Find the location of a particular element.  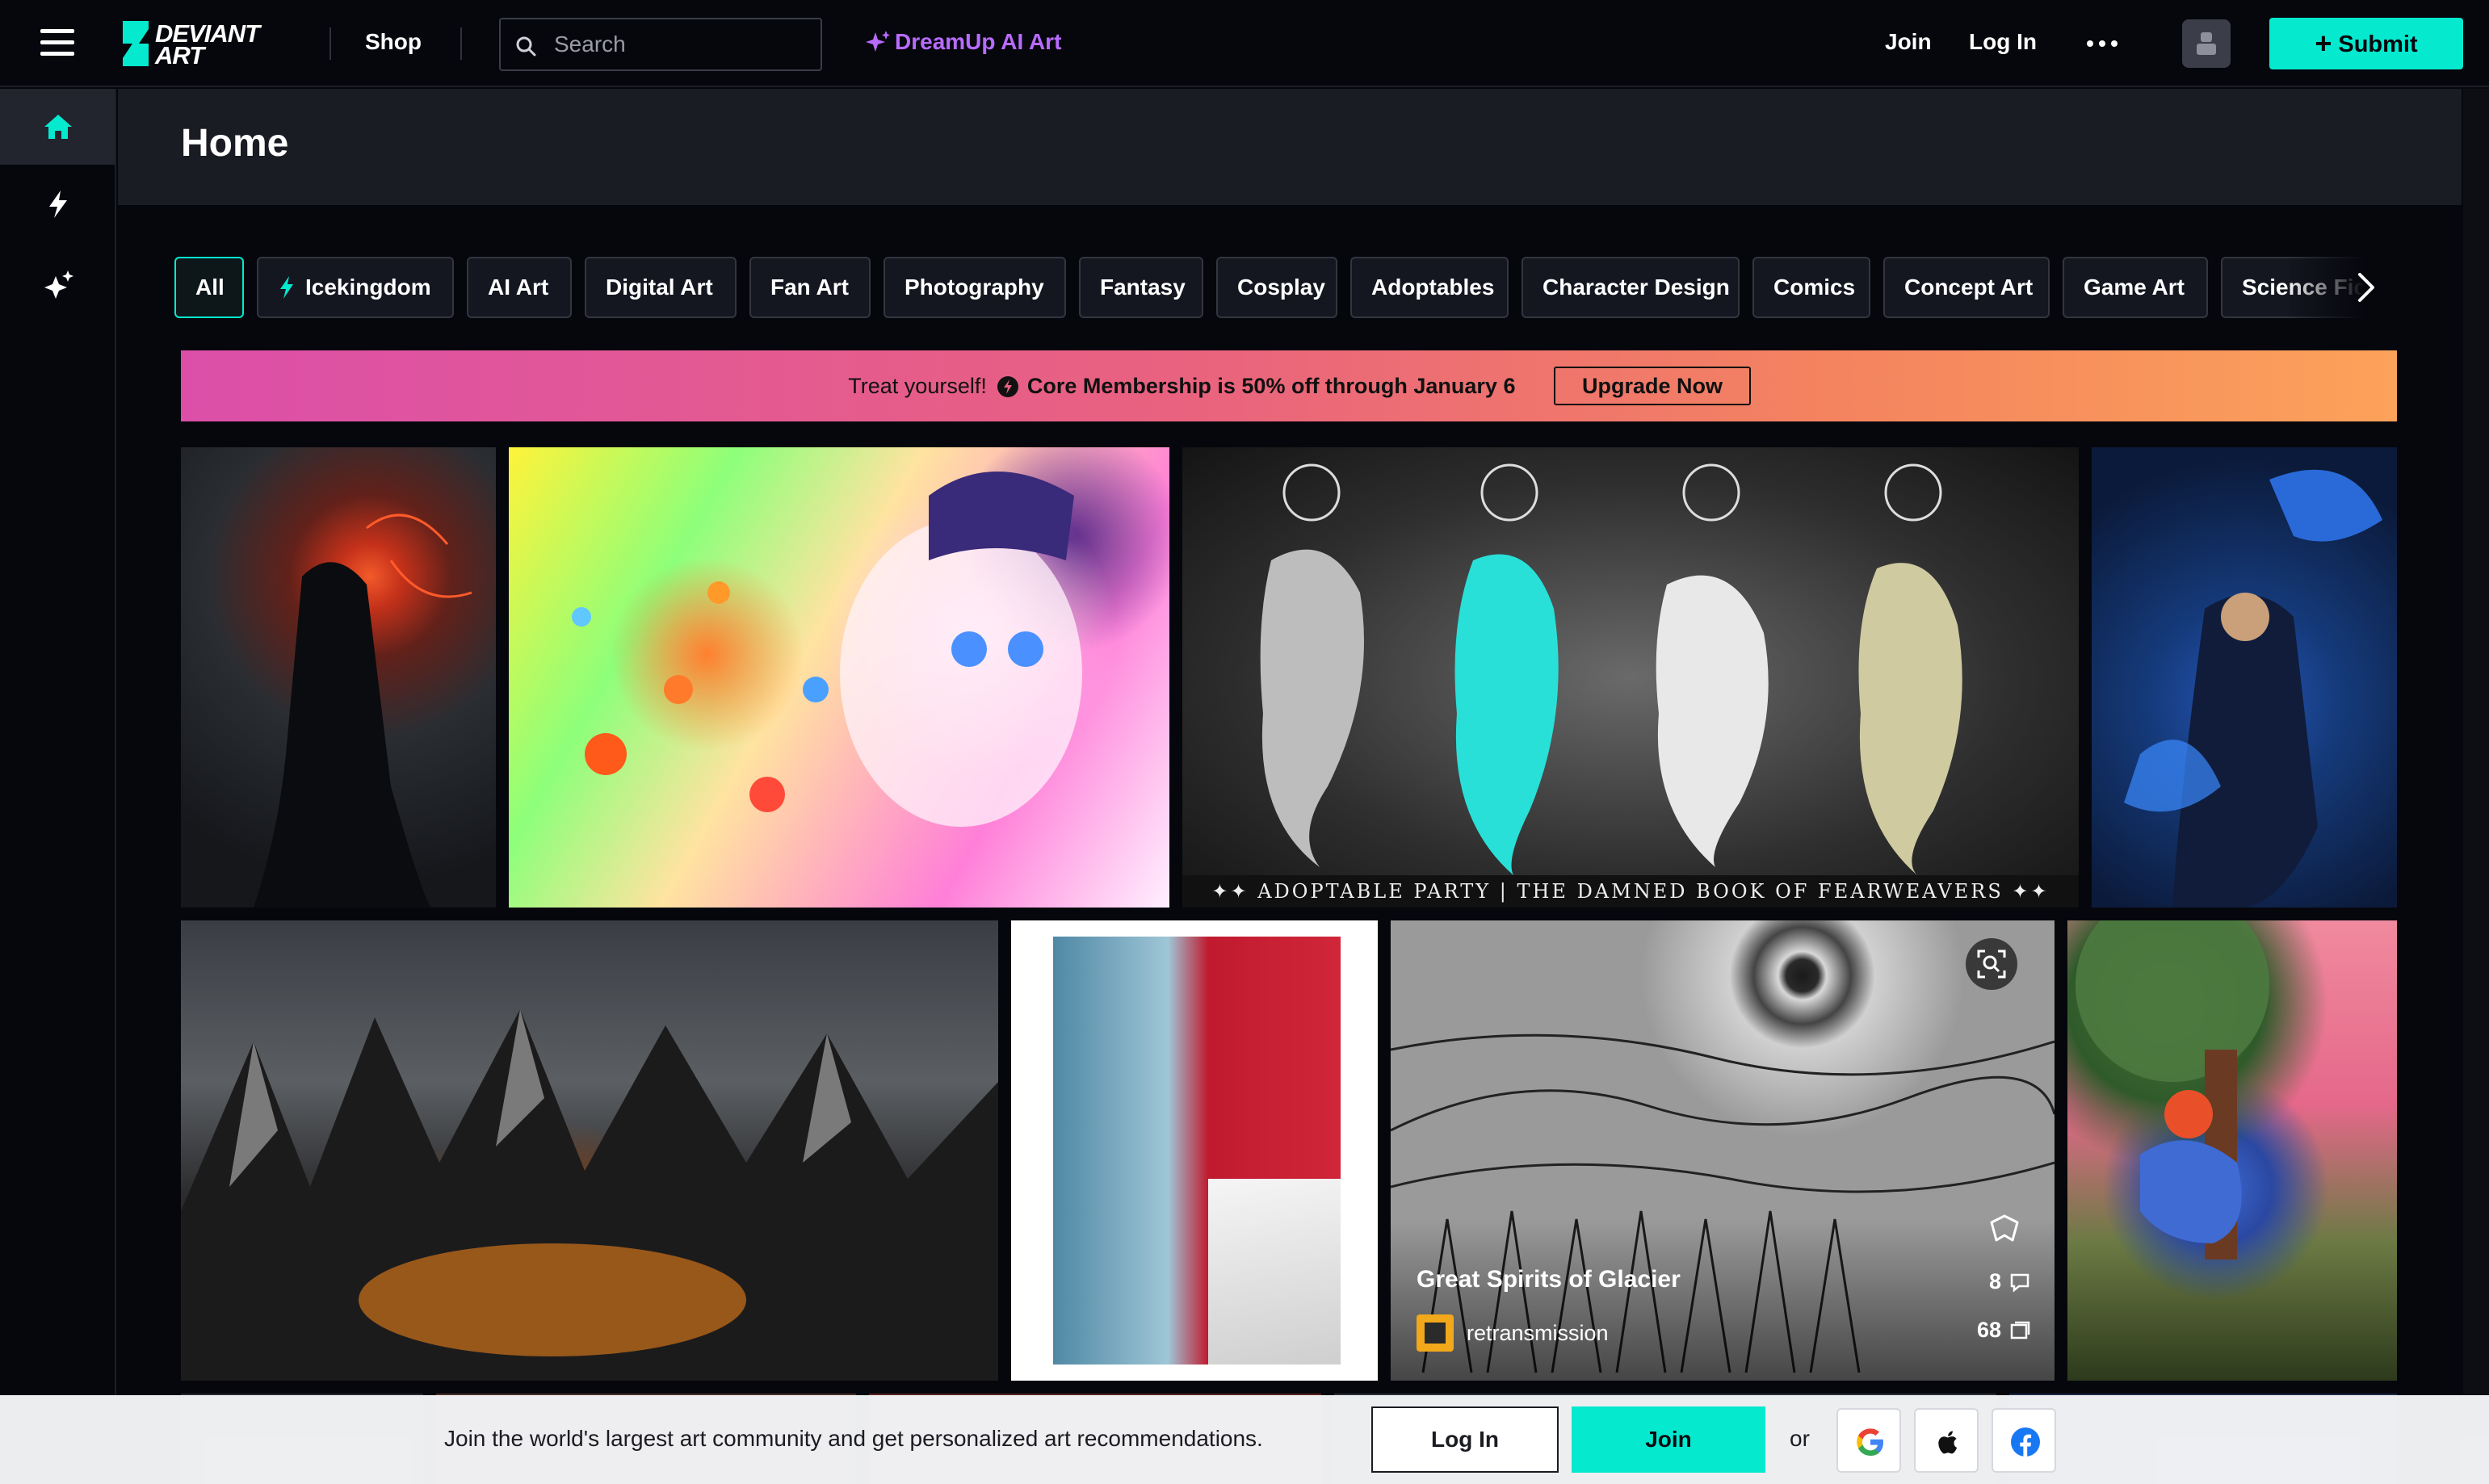

plus-icon: + is located at coordinates (2323, 43).